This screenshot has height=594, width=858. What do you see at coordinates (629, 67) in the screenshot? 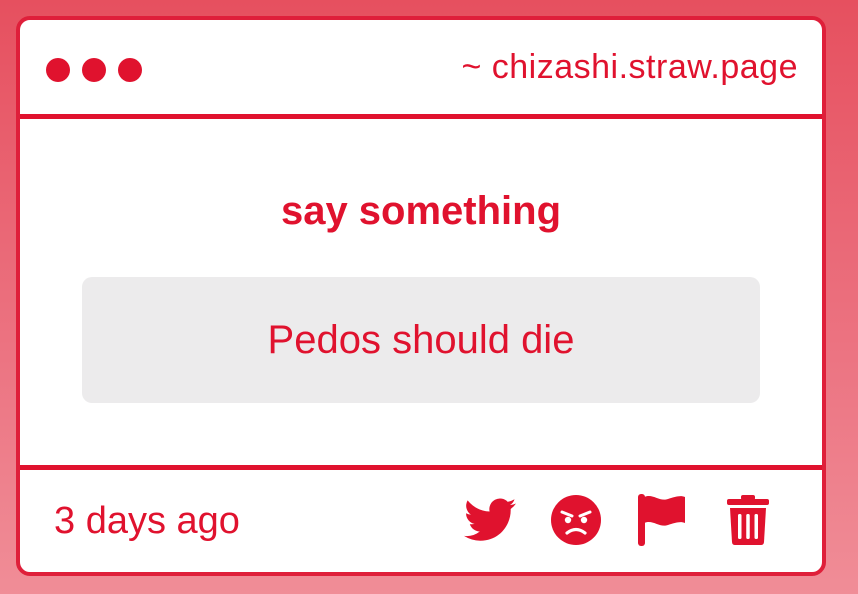
I see `site-url: ~ chizashi.straw.page` at bounding box center [629, 67].